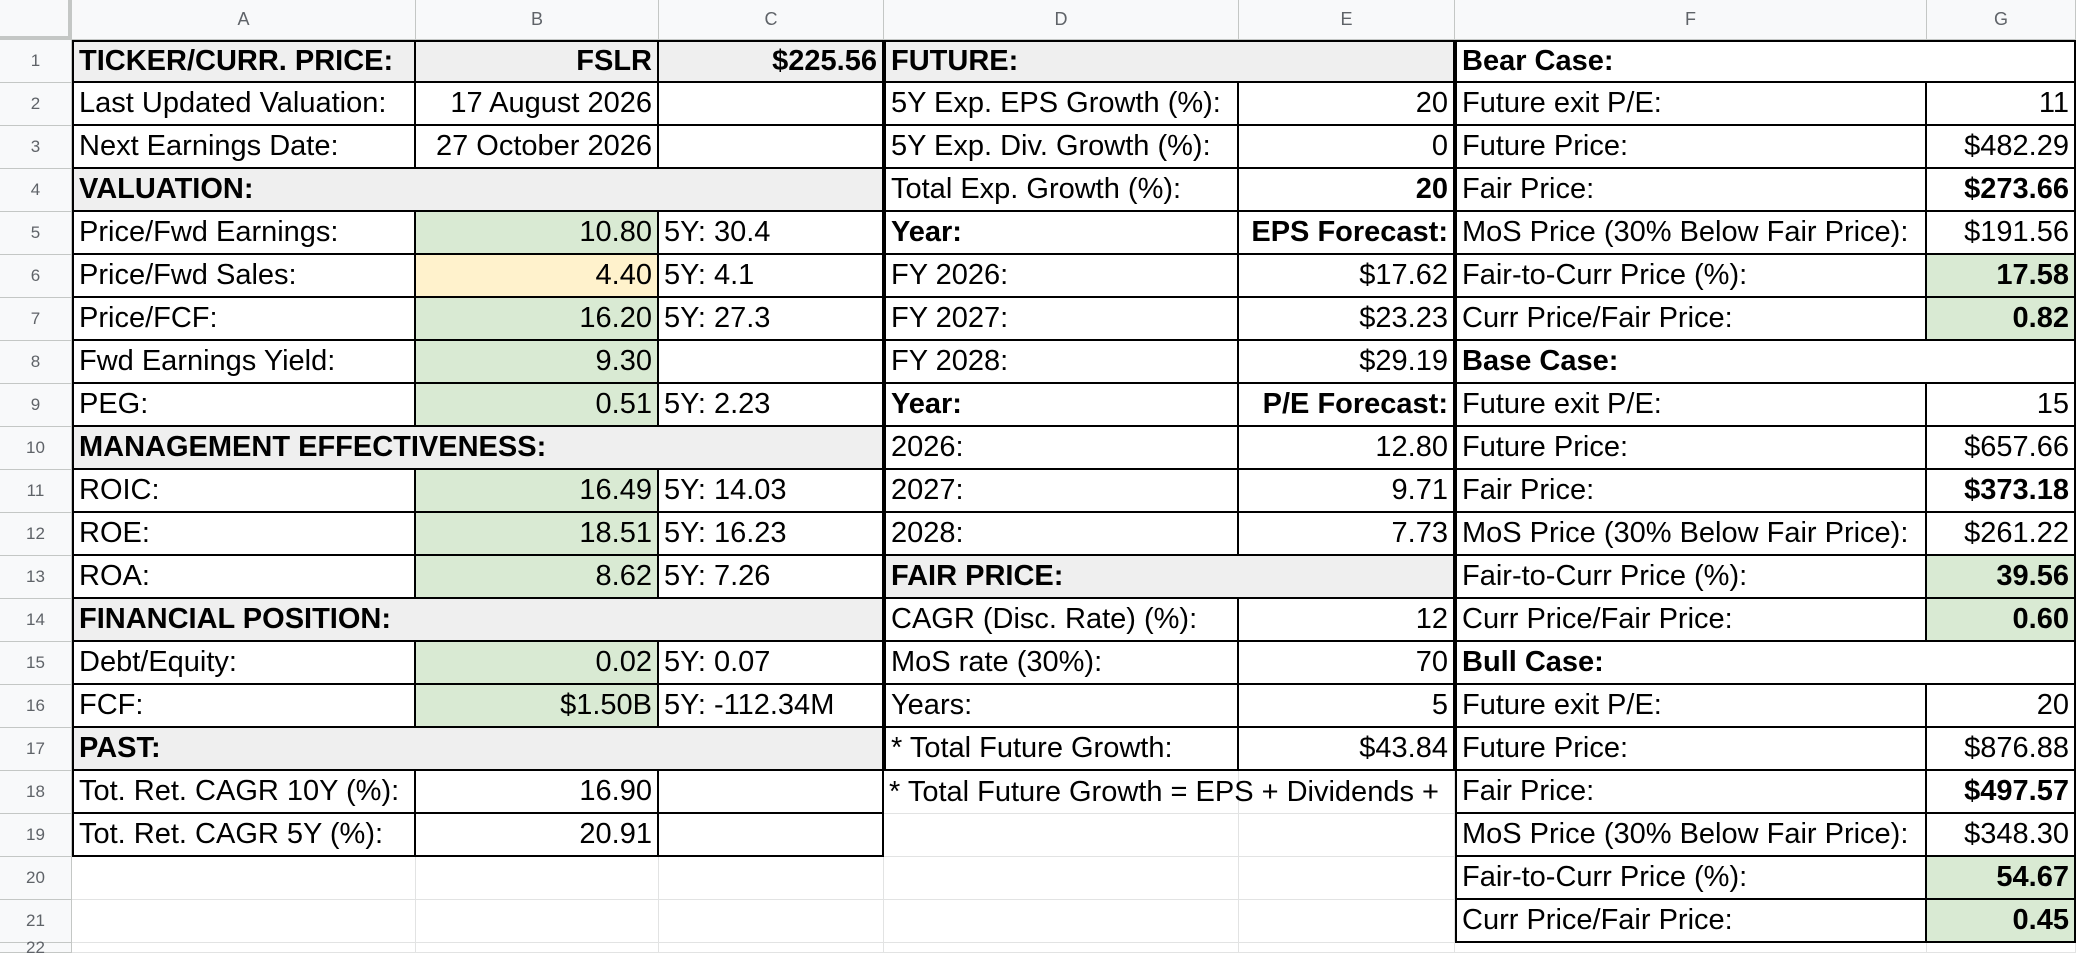  I want to click on cell-g4: $273.66, so click(2001, 190).